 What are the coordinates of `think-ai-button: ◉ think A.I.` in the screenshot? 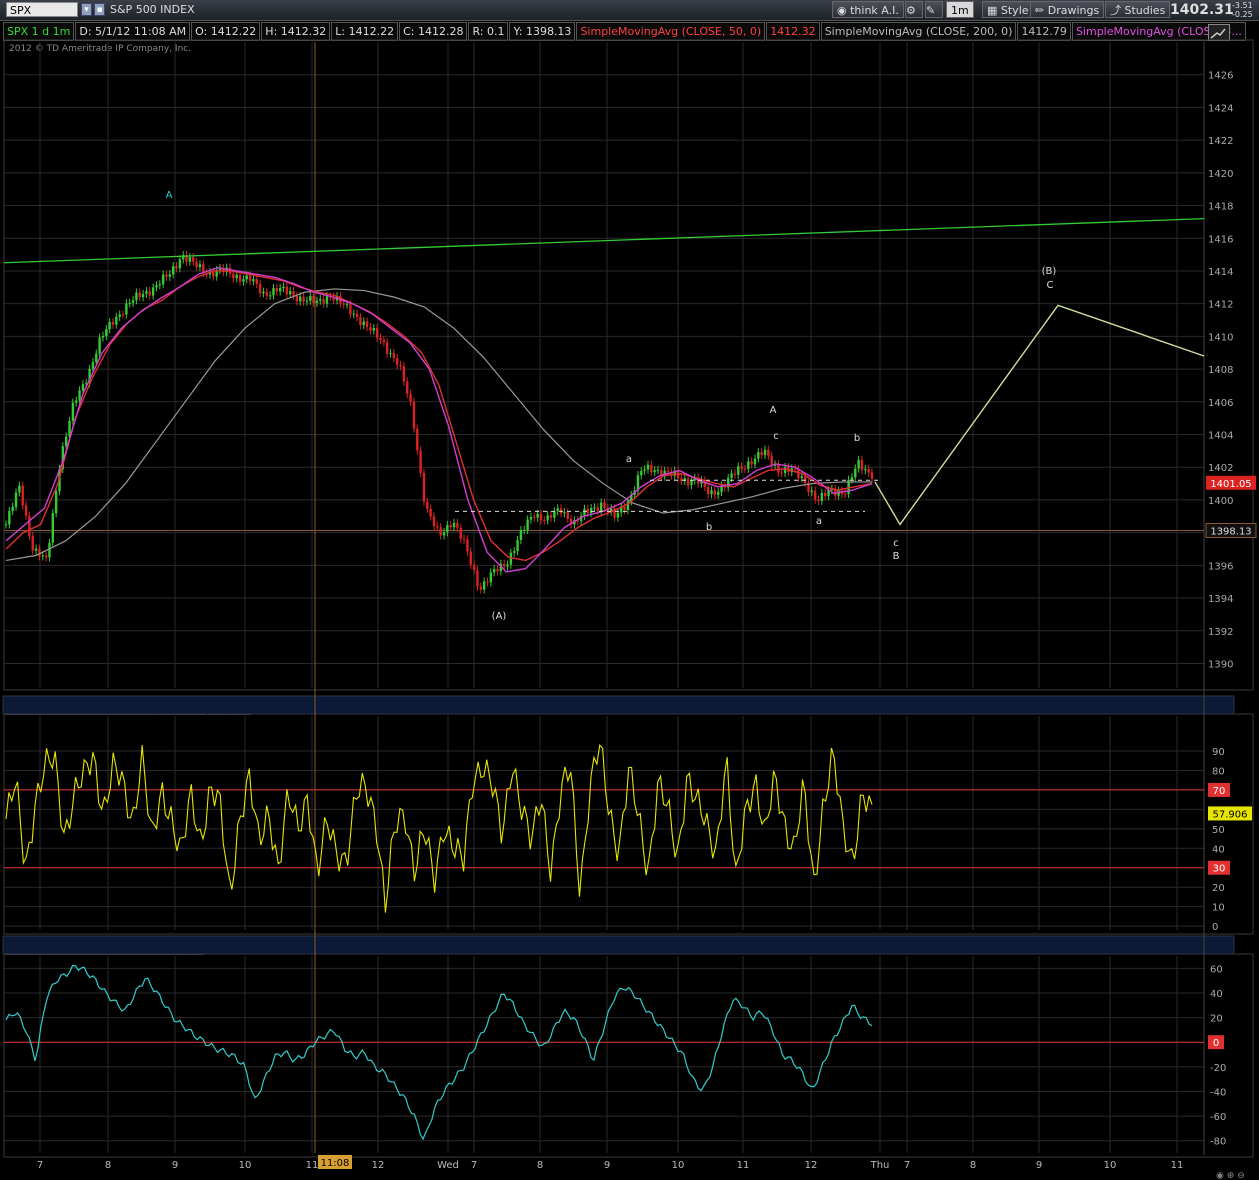 It's located at (868, 9).